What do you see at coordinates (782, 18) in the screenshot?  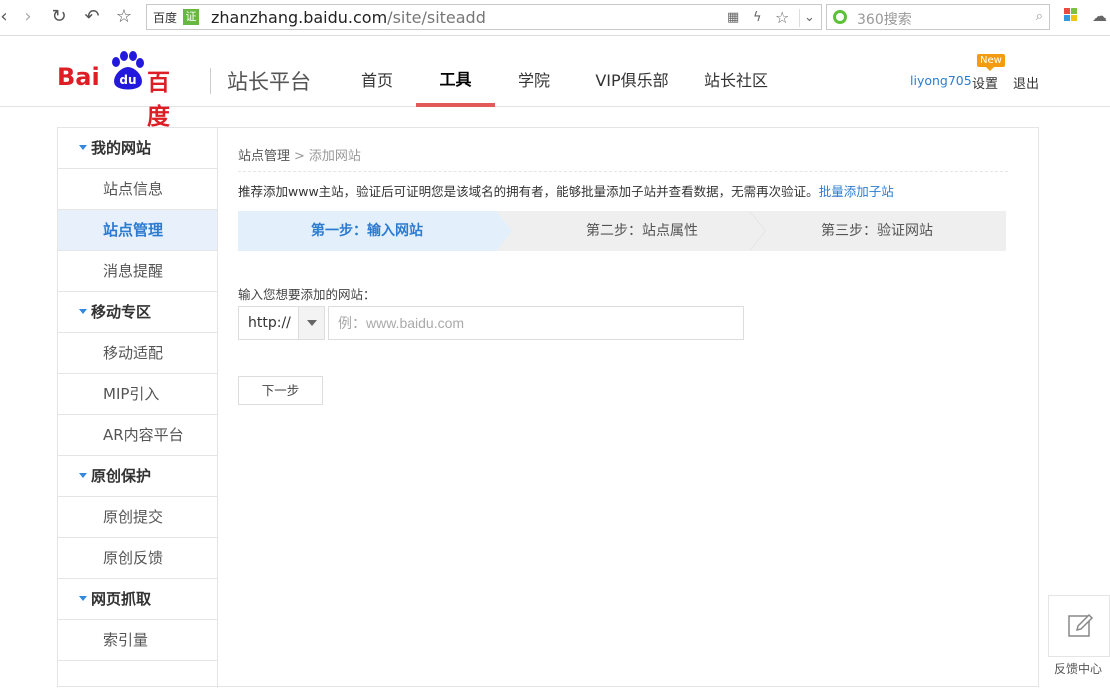 I see `favorite-star-icon: ☆` at bounding box center [782, 18].